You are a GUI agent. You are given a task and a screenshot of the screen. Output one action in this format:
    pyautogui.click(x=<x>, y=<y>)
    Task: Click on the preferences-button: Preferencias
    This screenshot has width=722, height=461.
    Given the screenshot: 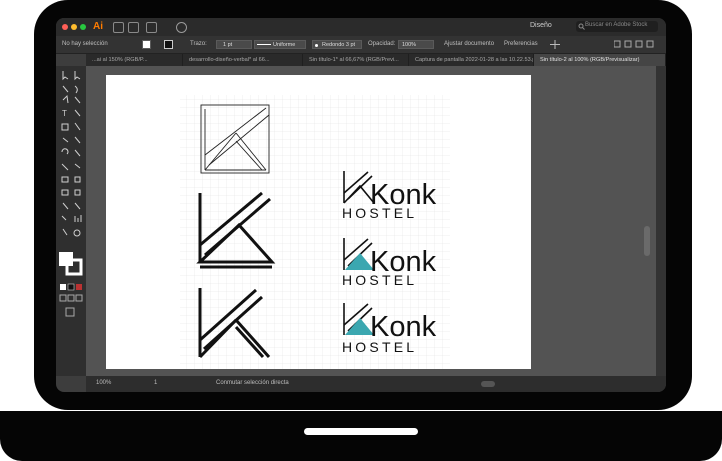 What is the action you would take?
    pyautogui.click(x=521, y=44)
    